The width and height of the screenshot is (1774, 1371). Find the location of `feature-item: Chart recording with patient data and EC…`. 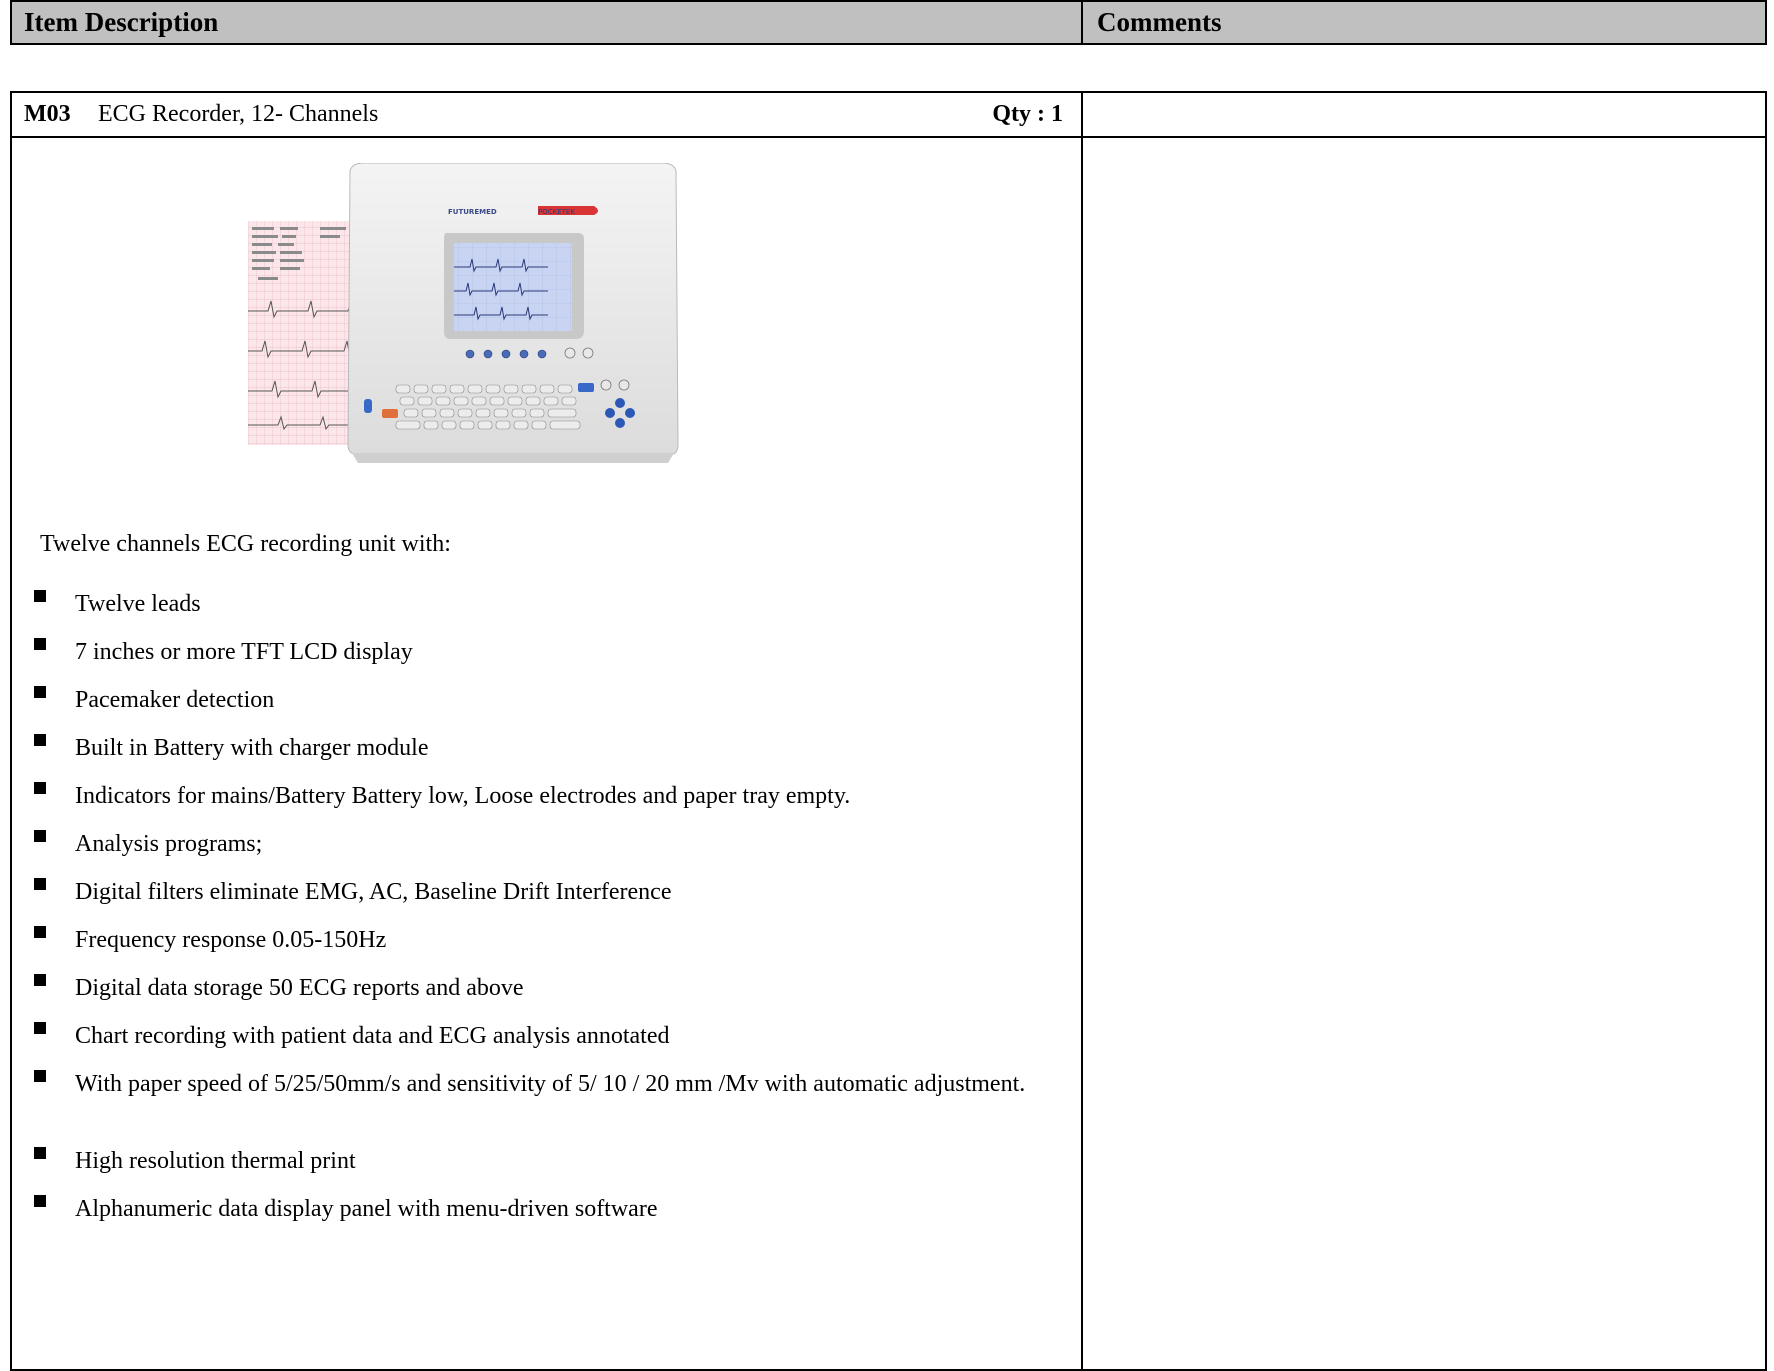

feature-item: Chart recording with patient data and EC… is located at coordinates (547, 1036).